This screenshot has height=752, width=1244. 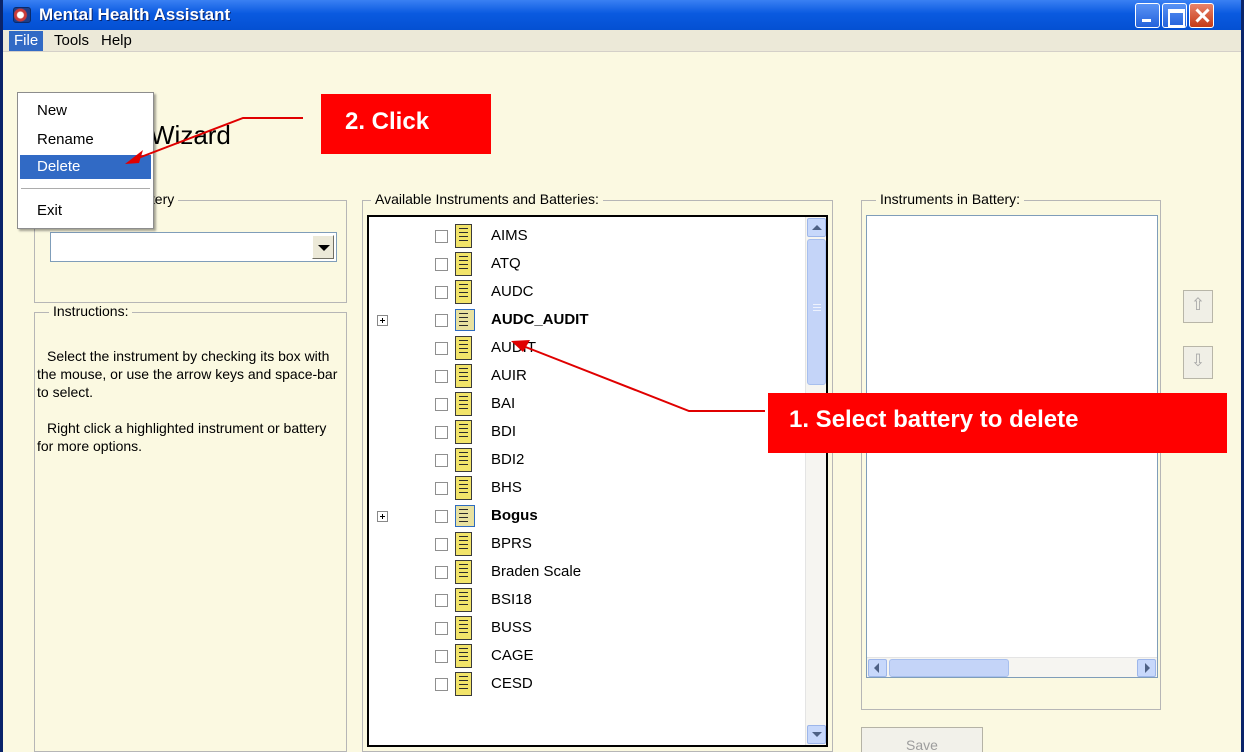 I want to click on arrow-to-delete, so click(x=217, y=139).